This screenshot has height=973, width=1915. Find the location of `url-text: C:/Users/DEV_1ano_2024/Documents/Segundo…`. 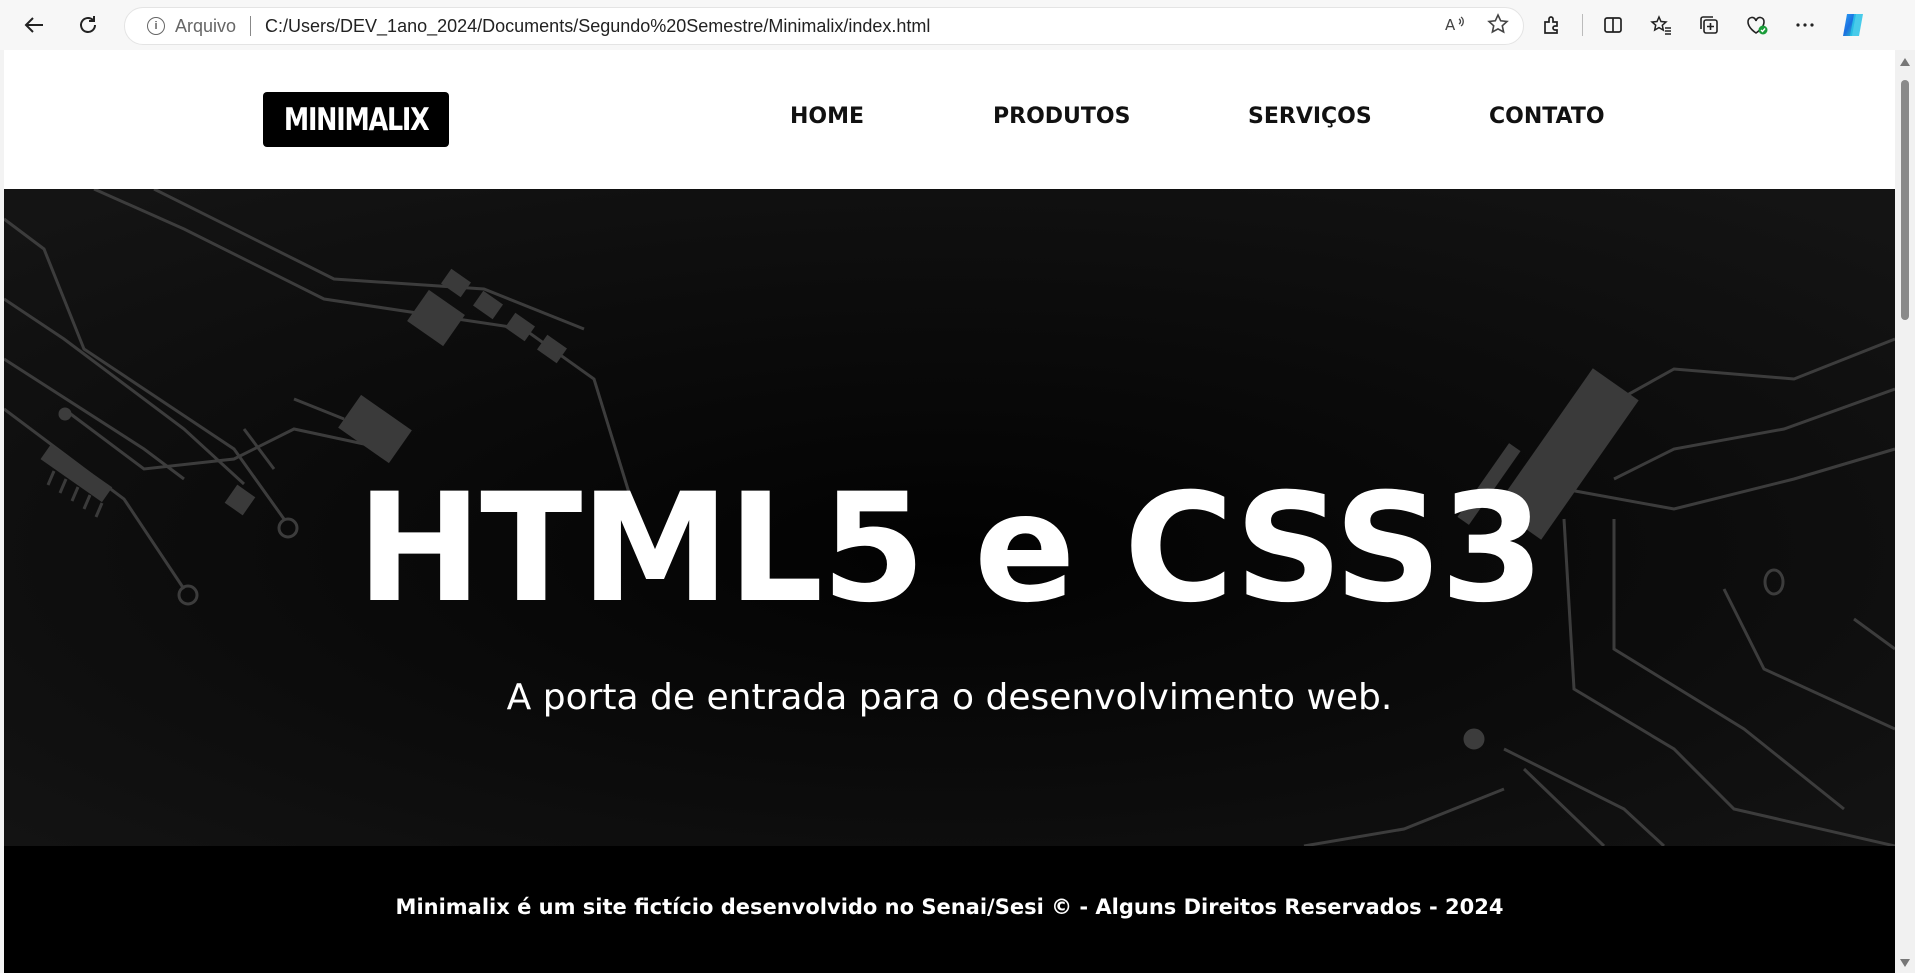

url-text: C:/Users/DEV_1ano_2024/Documents/Segundo… is located at coordinates (597, 26).